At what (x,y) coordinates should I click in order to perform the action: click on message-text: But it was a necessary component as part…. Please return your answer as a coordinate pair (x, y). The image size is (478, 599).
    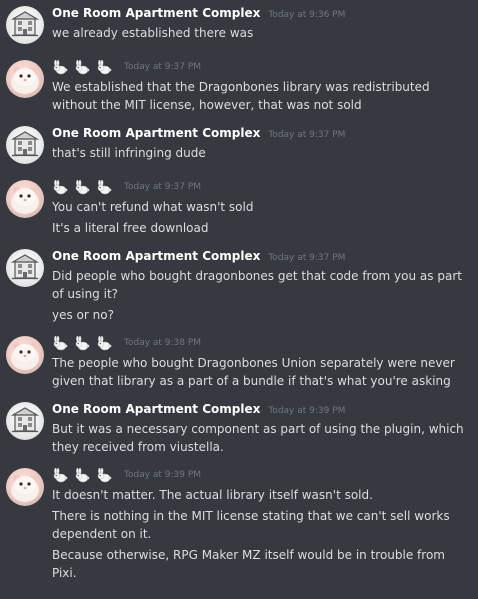
    Looking at the image, I should click on (258, 438).